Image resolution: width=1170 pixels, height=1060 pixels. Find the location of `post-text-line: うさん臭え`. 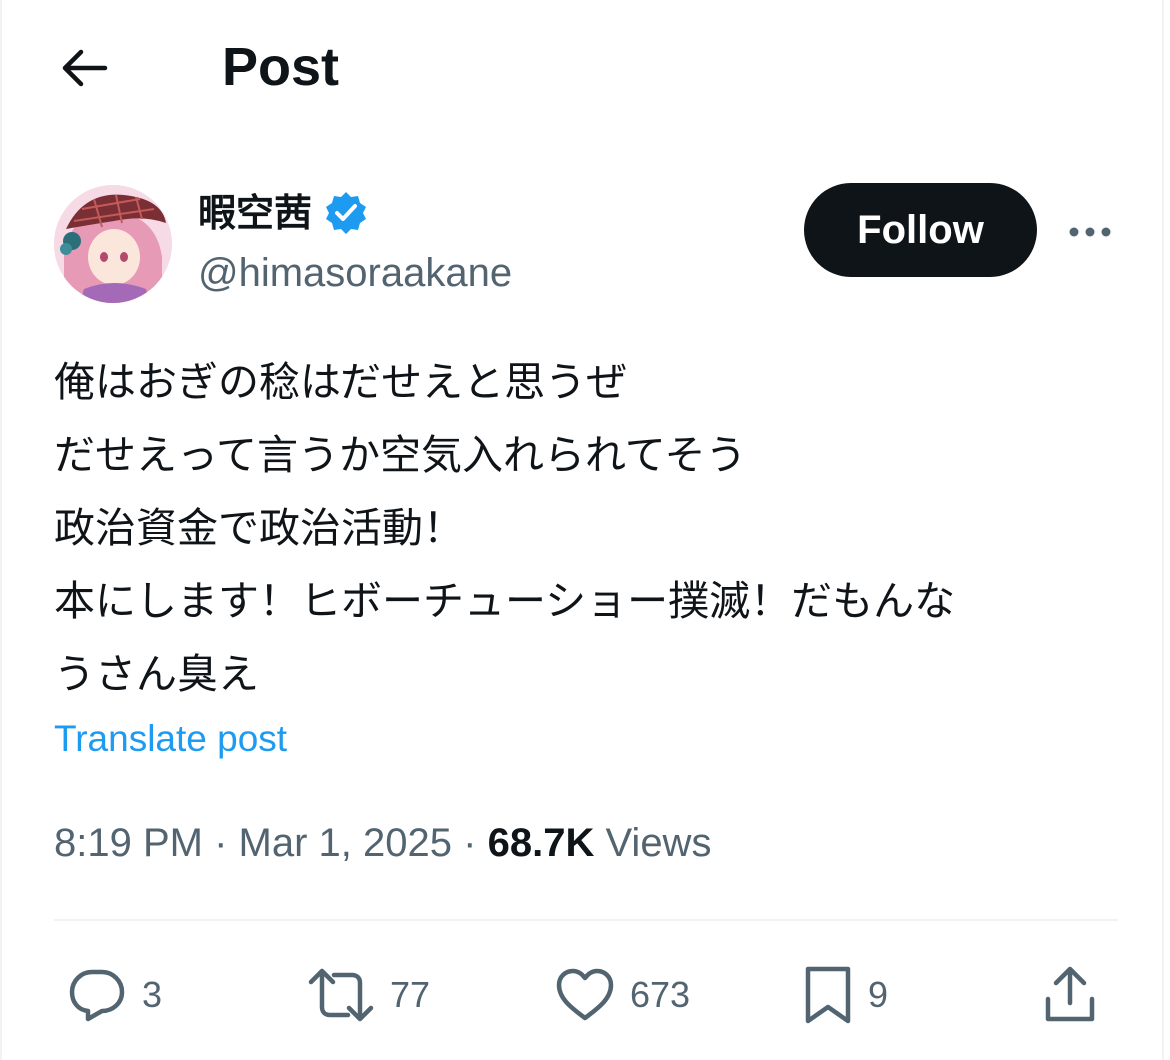

post-text-line: うさん臭え is located at coordinates (156, 674).